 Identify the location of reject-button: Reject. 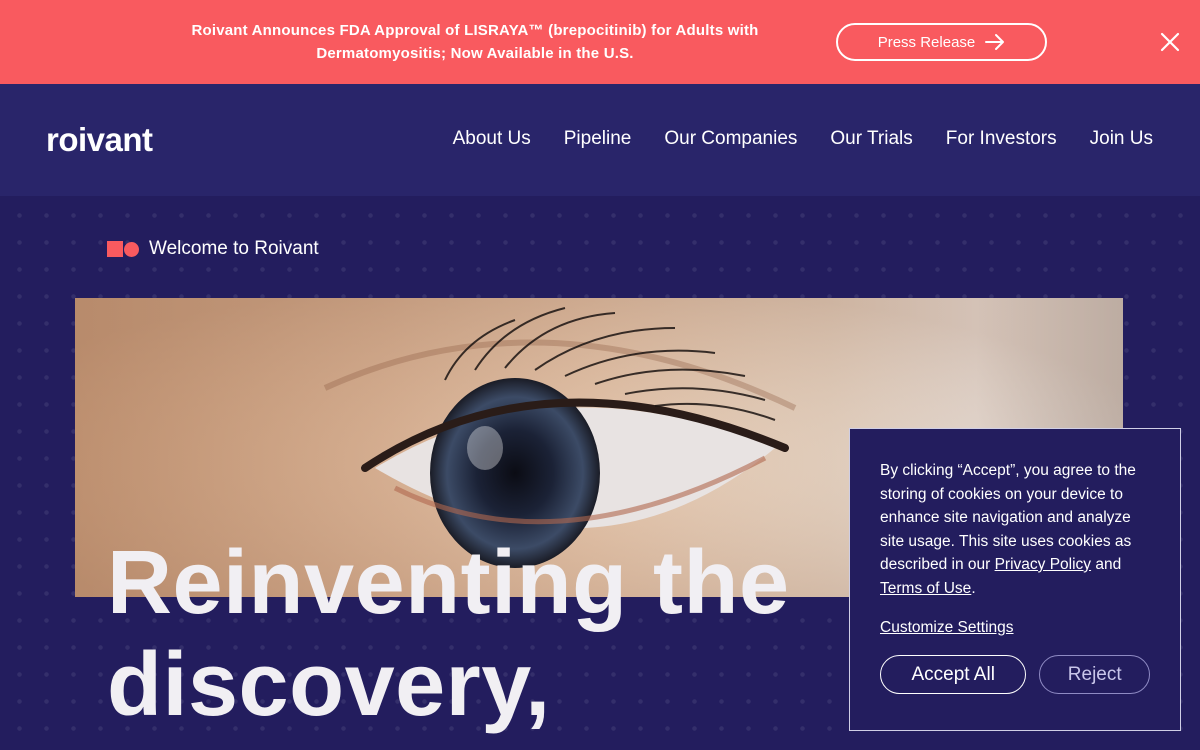
(1094, 674).